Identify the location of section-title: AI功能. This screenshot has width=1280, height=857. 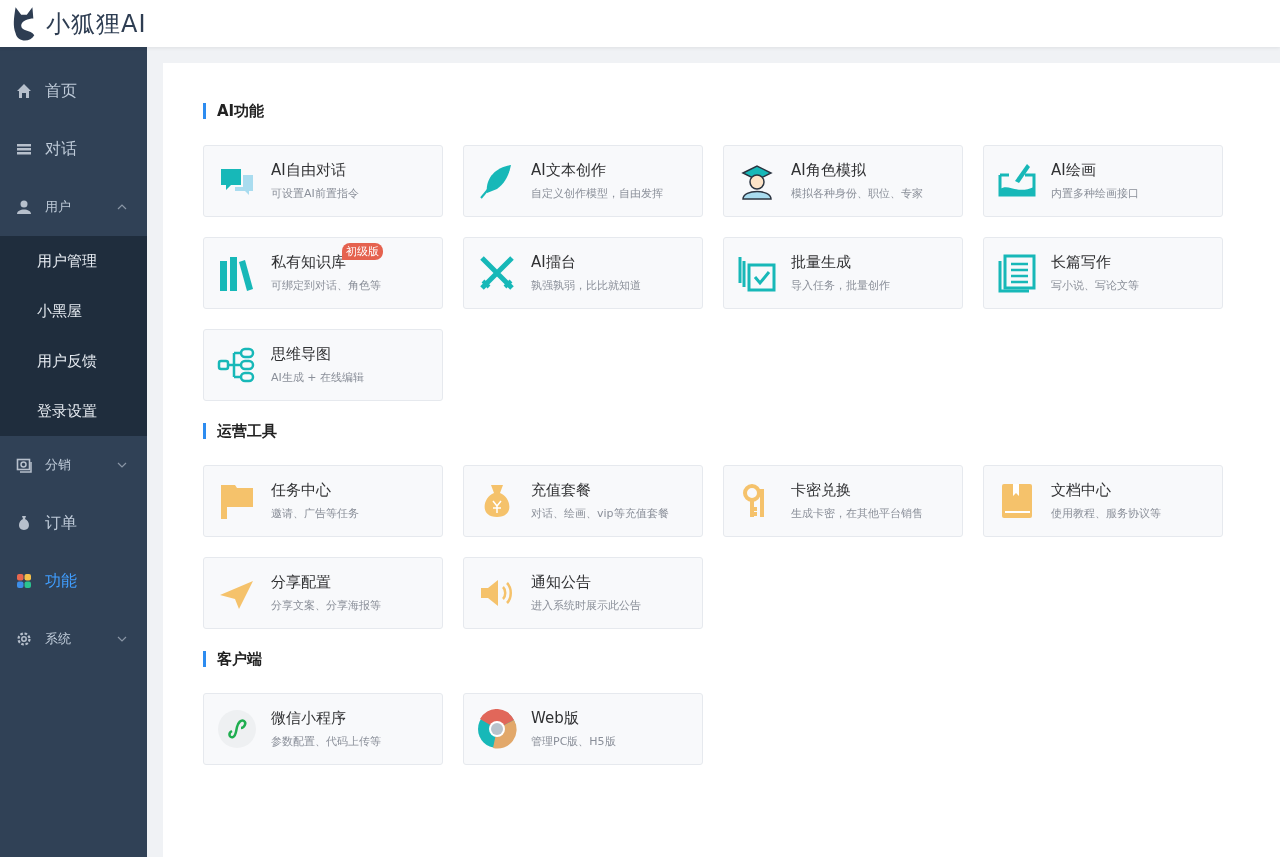
(721, 111).